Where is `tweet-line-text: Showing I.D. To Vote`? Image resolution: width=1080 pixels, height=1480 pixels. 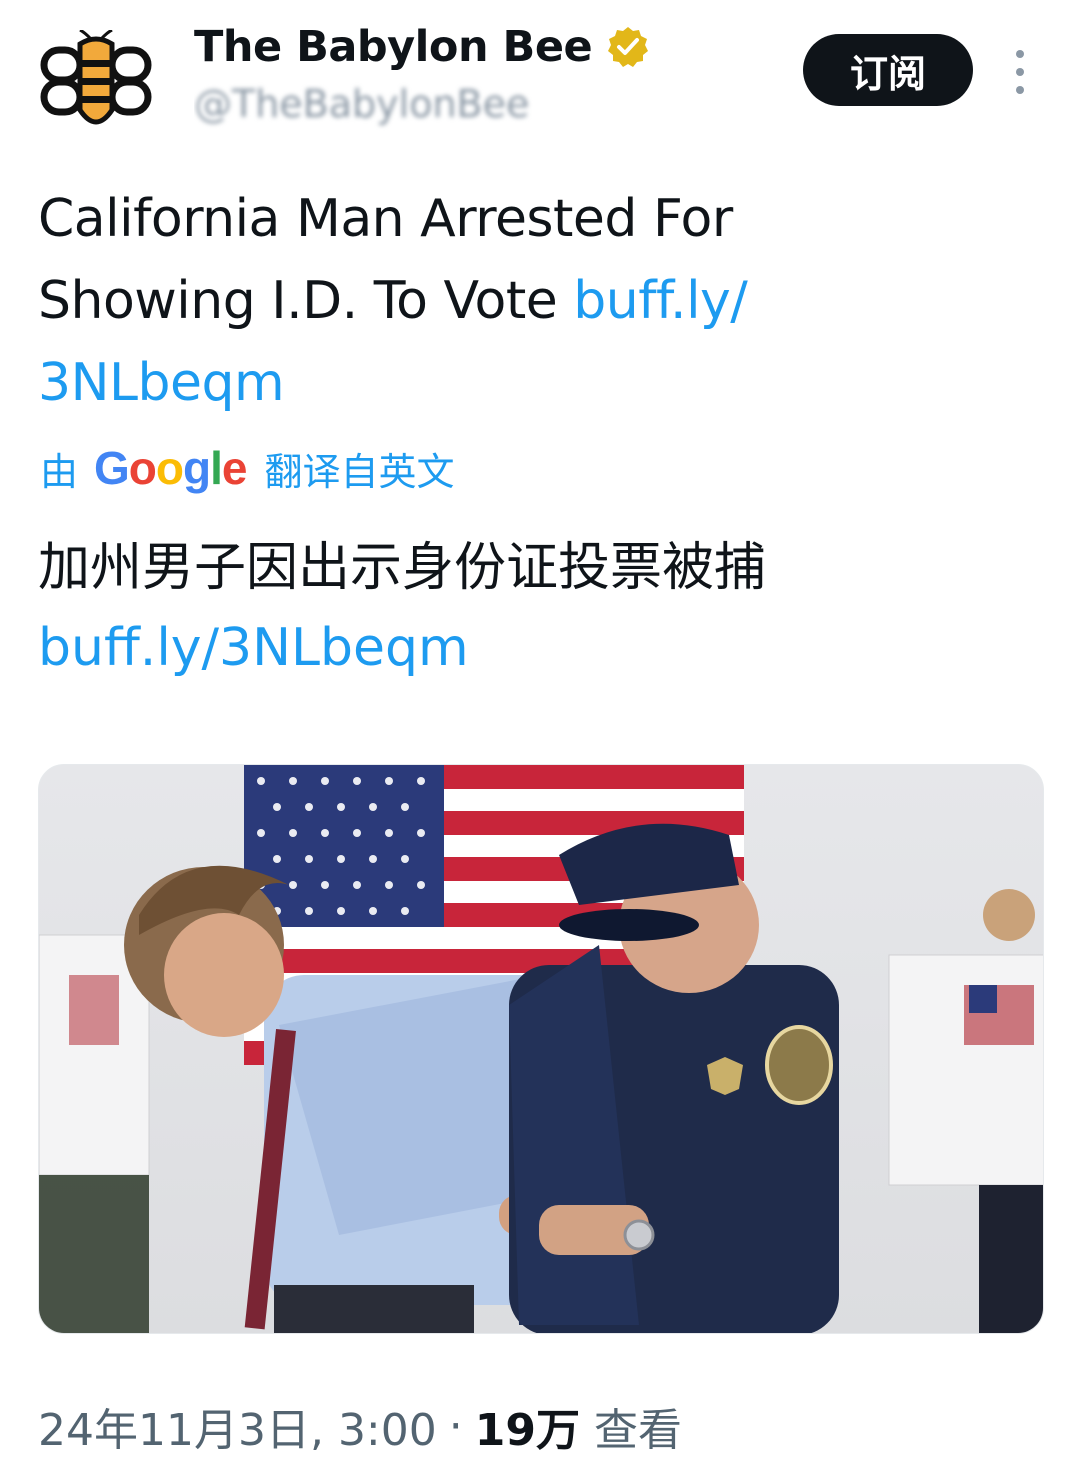
tweet-line-text: Showing I.D. To Vote is located at coordinates (306, 301).